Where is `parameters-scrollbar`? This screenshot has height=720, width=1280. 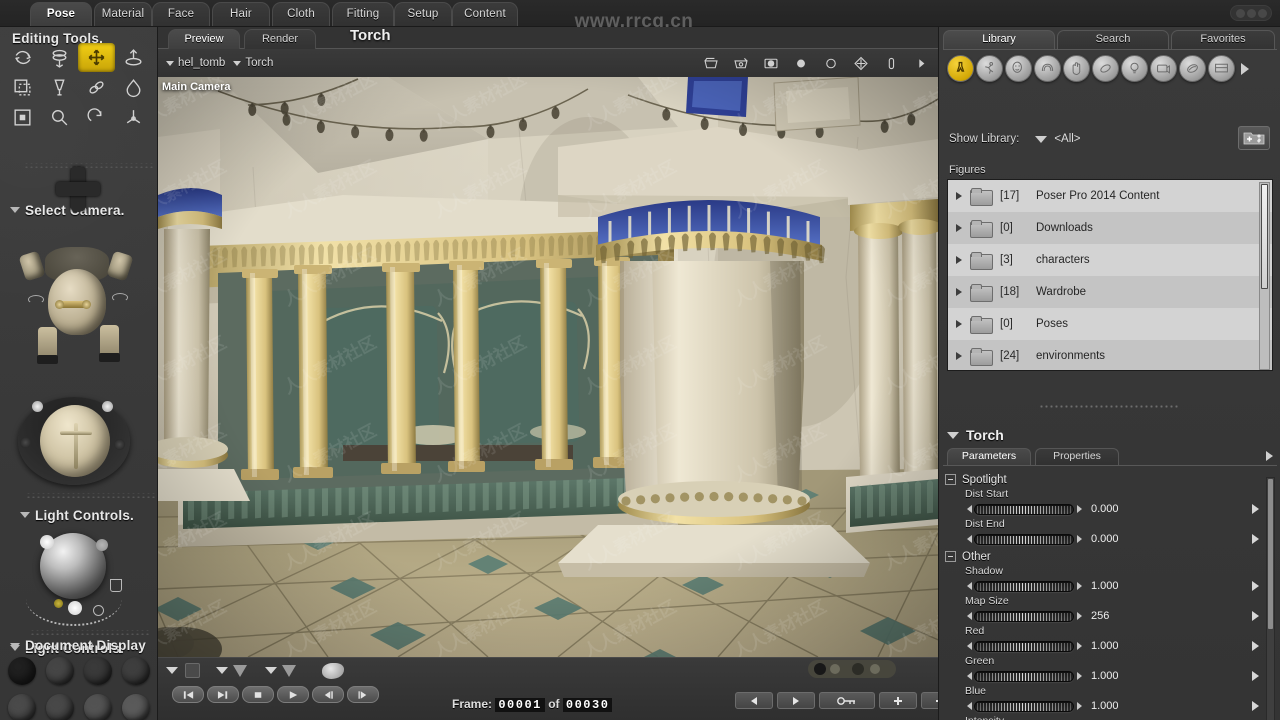
parameters-scrollbar is located at coordinates (1270, 598).